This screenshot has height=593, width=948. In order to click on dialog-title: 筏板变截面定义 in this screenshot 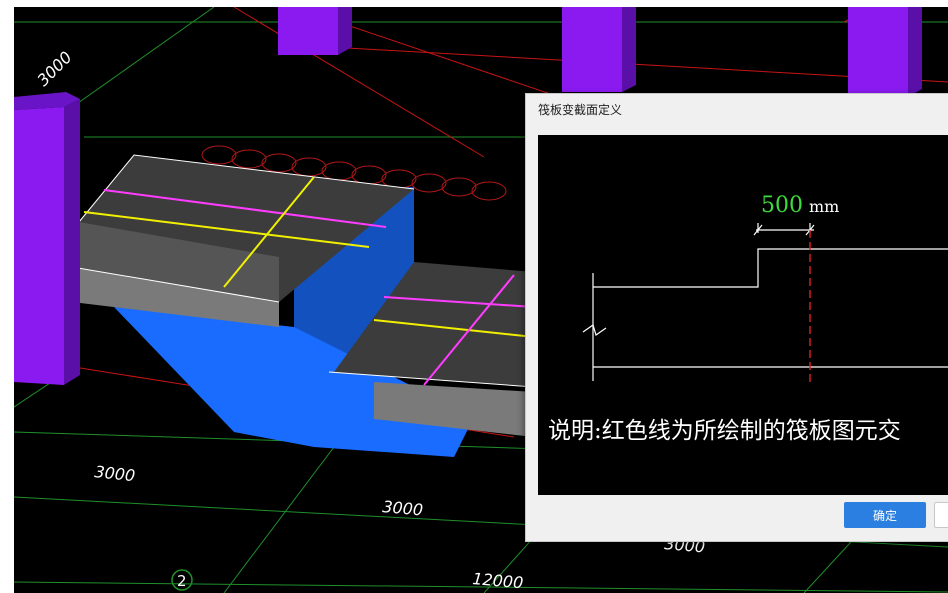, I will do `click(580, 110)`.